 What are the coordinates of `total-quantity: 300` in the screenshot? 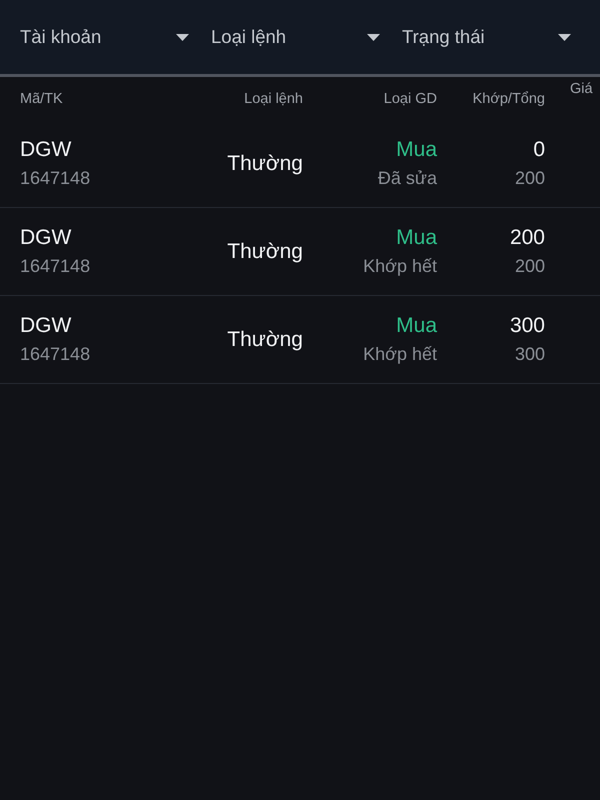 It's located at (529, 354).